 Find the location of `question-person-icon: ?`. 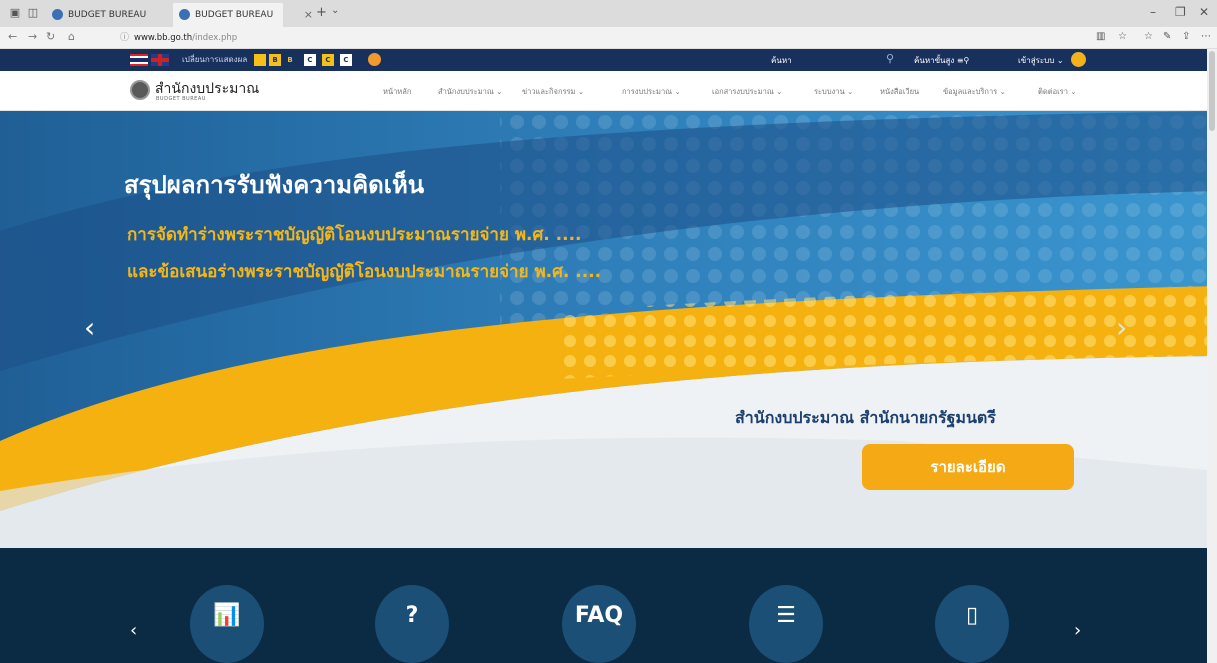

question-person-icon: ? is located at coordinates (412, 615).